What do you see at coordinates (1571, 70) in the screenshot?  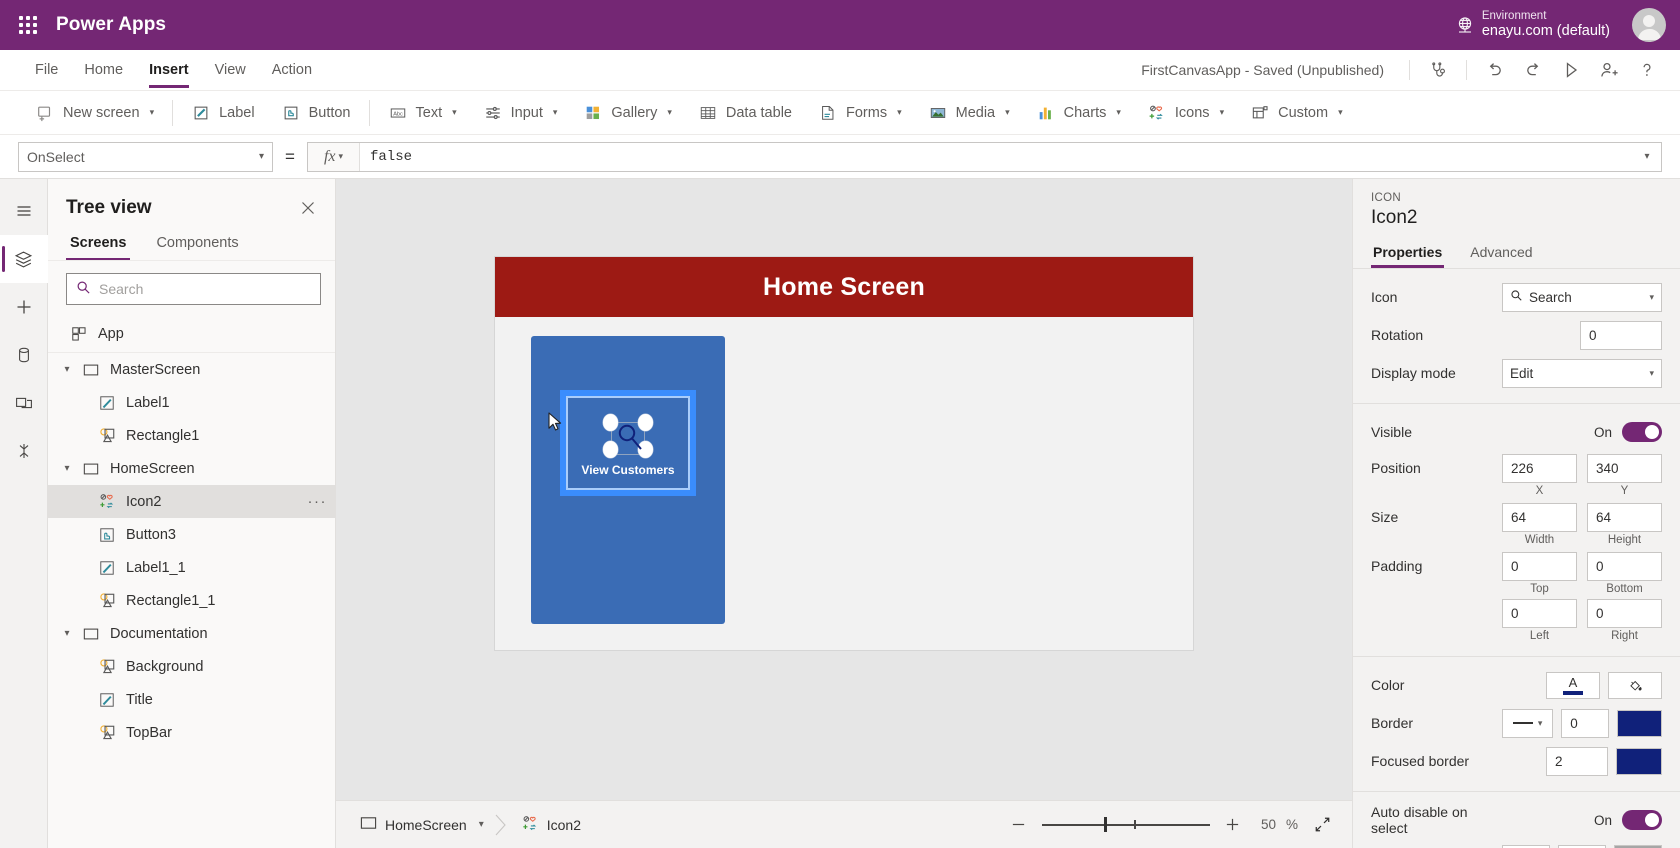 I see `play-preview-icon` at bounding box center [1571, 70].